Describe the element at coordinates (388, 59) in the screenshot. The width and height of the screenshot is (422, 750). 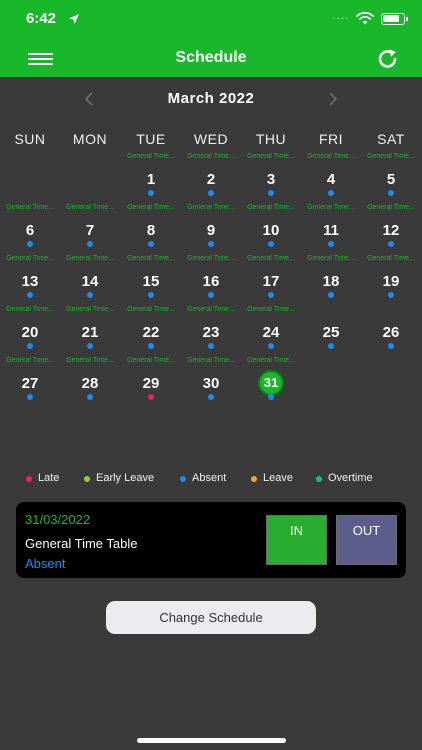
I see `refresh-icon` at that location.